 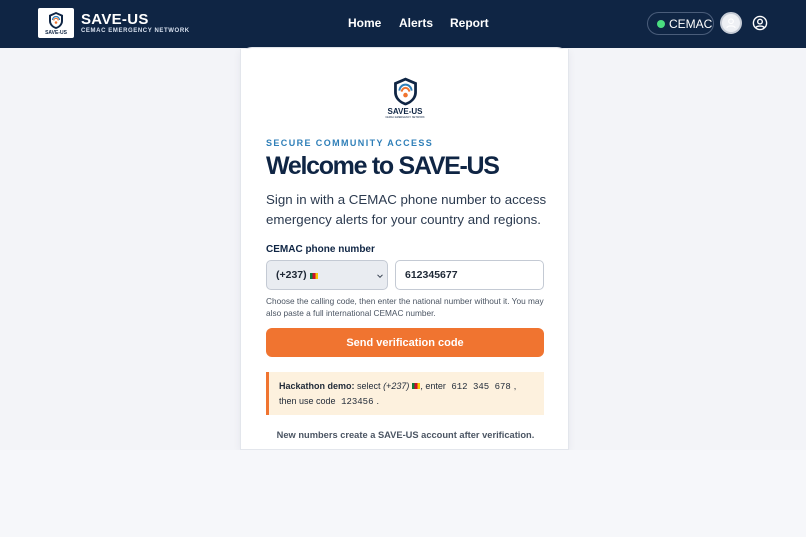 What do you see at coordinates (481, 387) in the screenshot?
I see `demo-hint-number: 612 345 678` at bounding box center [481, 387].